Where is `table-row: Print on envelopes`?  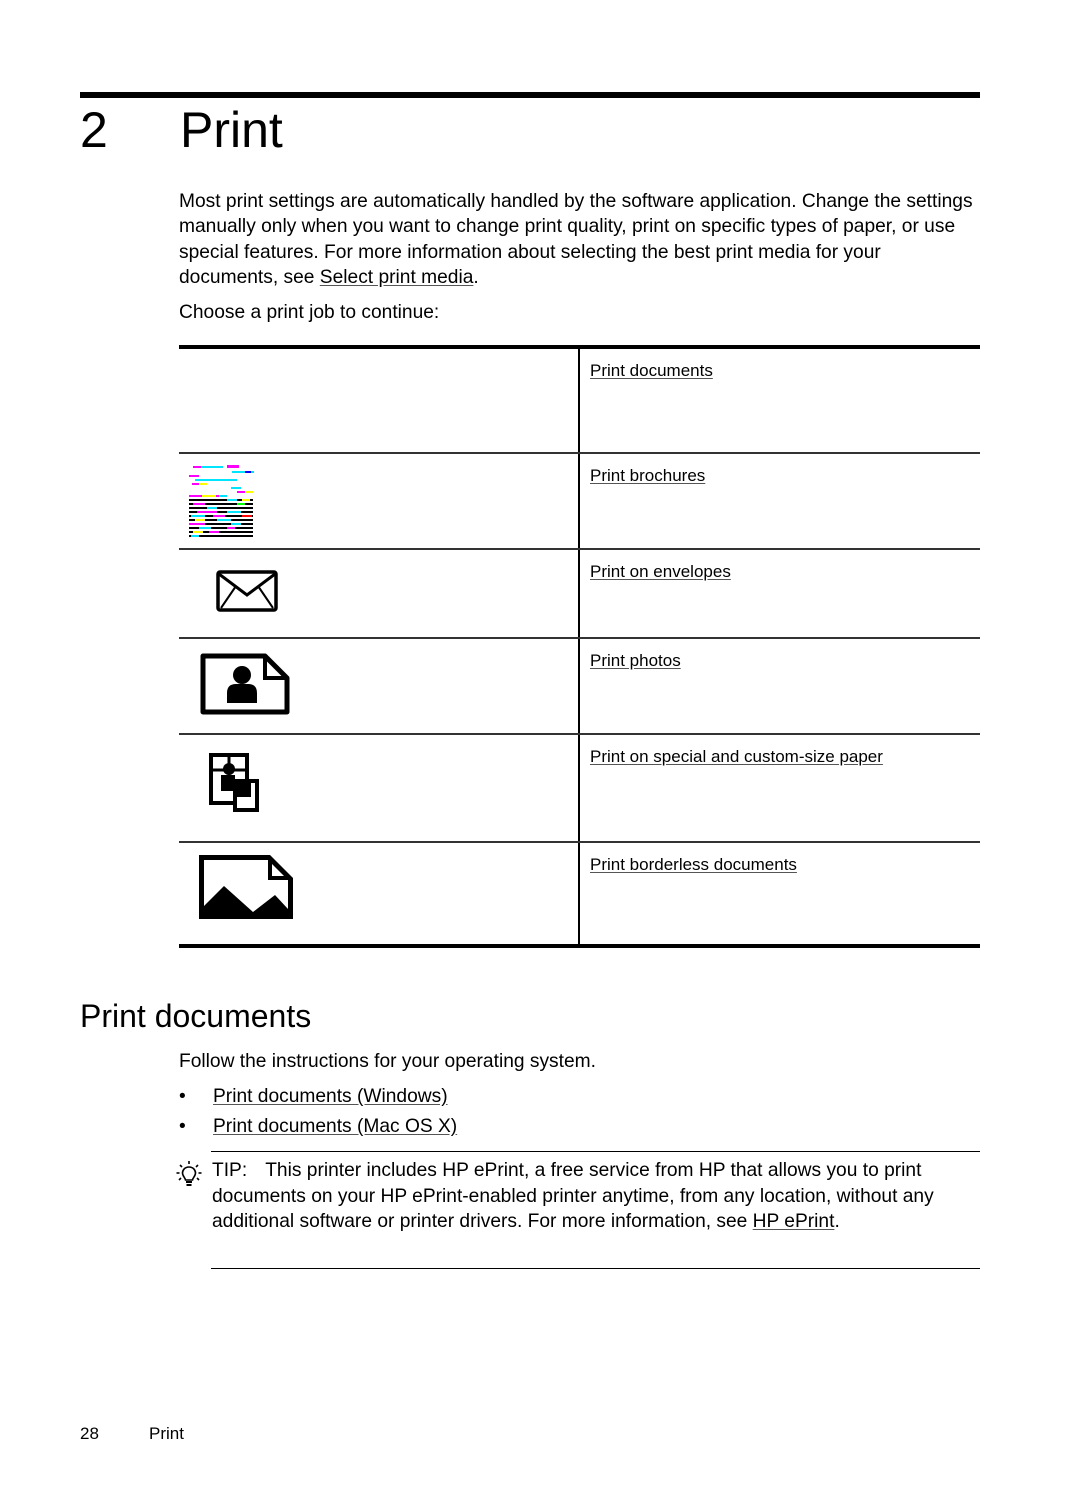 table-row: Print on envelopes is located at coordinates (579, 592).